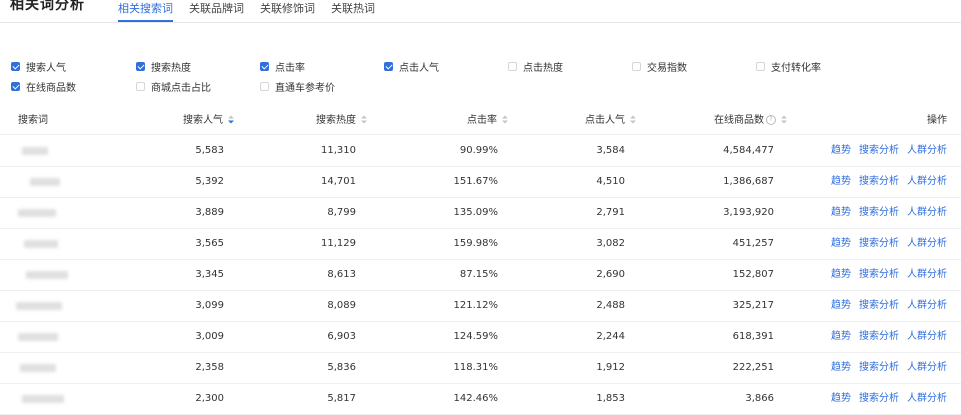 The width and height of the screenshot is (961, 415). Describe the element at coordinates (796, 68) in the screenshot. I see `checkbox-label: 支付转化率` at that location.